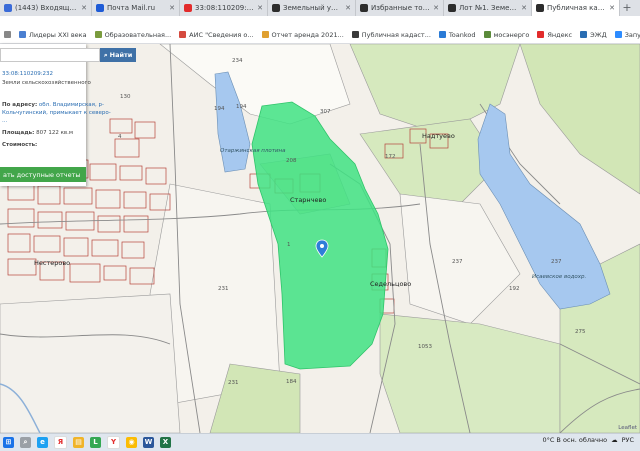  What do you see at coordinates (438, 136) in the screenshot?
I see `village-label: Надтуево` at bounding box center [438, 136].